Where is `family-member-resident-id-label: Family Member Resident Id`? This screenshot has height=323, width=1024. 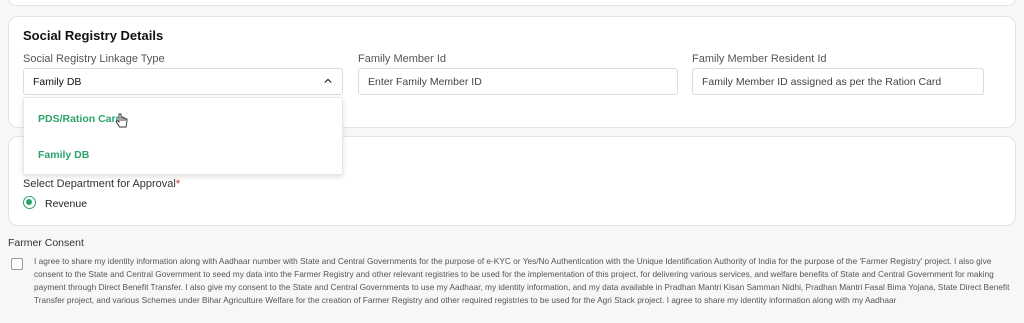
family-member-resident-id-label: Family Member Resident Id is located at coordinates (759, 59).